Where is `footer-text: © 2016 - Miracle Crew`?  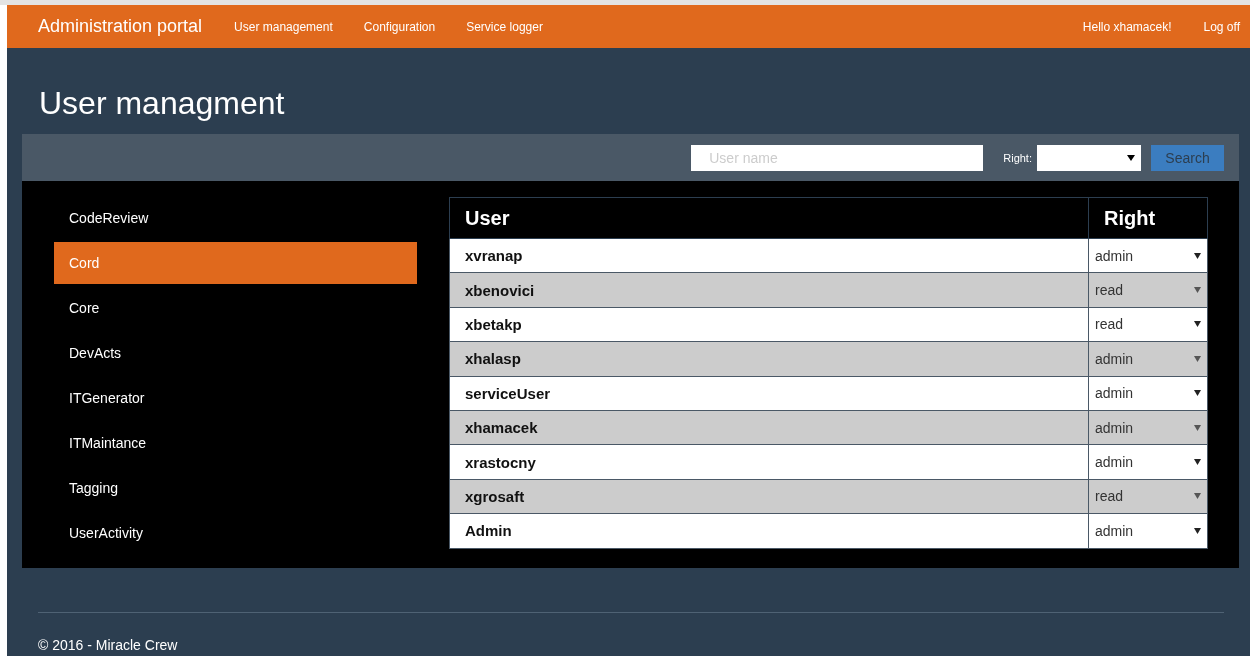 footer-text: © 2016 - Miracle Crew is located at coordinates (108, 645).